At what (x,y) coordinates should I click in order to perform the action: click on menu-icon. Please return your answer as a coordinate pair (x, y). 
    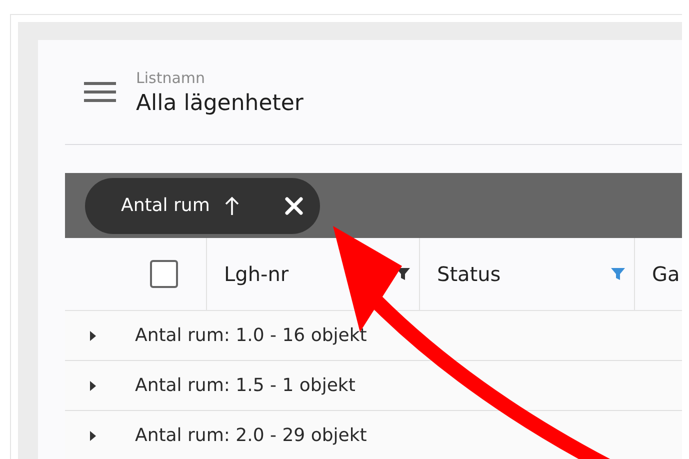
    Looking at the image, I should click on (100, 92).